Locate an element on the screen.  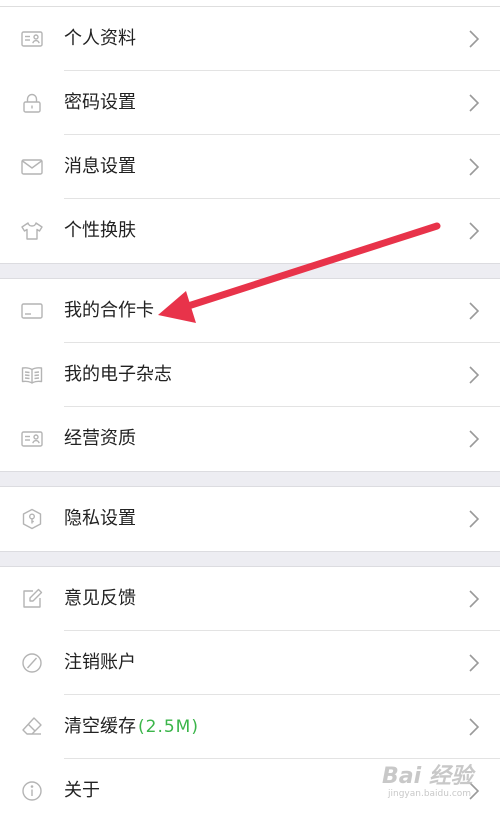
menu-item-partner-card: 我的合作卡 is located at coordinates (250, 311).